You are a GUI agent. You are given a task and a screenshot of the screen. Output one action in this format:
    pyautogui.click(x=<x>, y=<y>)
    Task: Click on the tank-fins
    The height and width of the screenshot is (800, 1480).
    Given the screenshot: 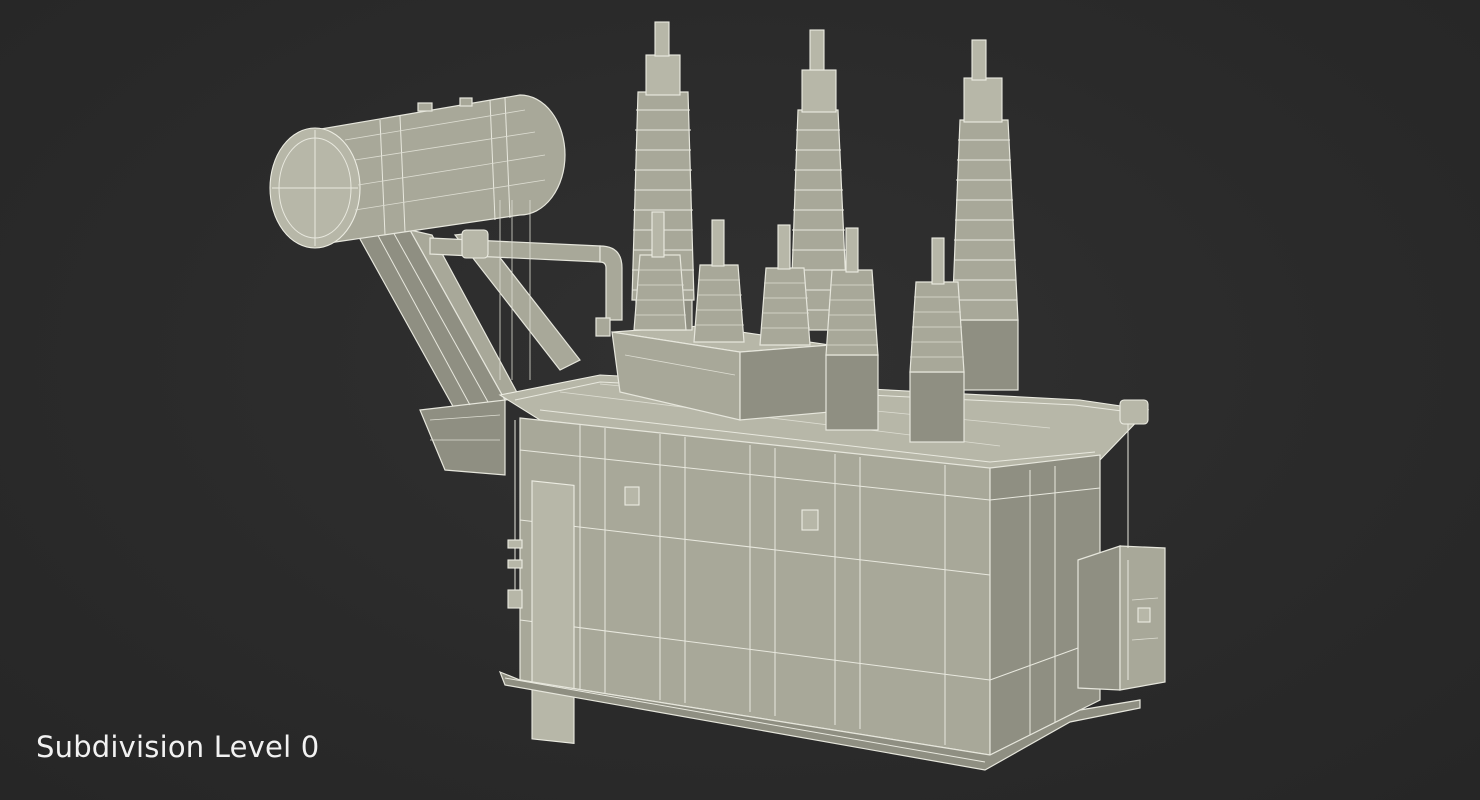 What is the action you would take?
    pyautogui.click(x=553, y=612)
    